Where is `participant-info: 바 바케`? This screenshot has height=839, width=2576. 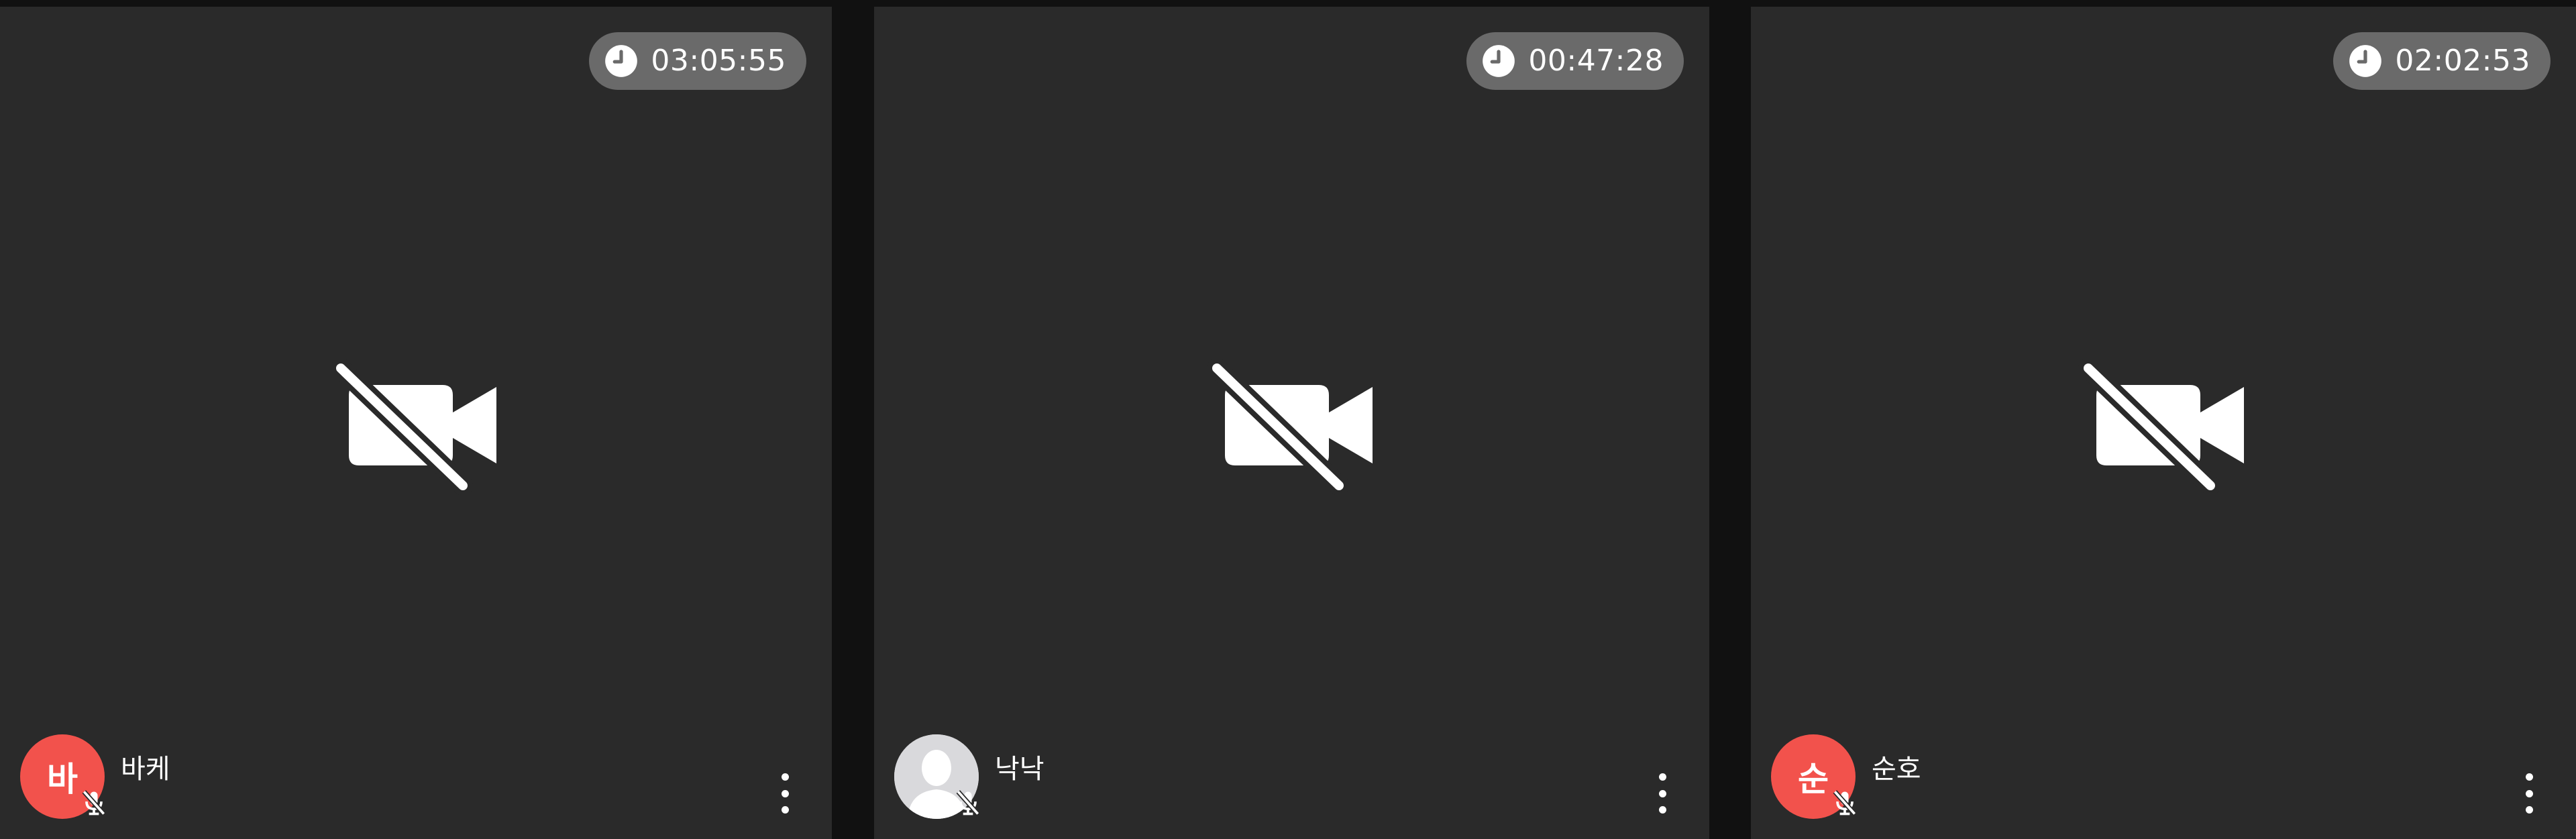
participant-info: 바 바케 is located at coordinates (95, 776).